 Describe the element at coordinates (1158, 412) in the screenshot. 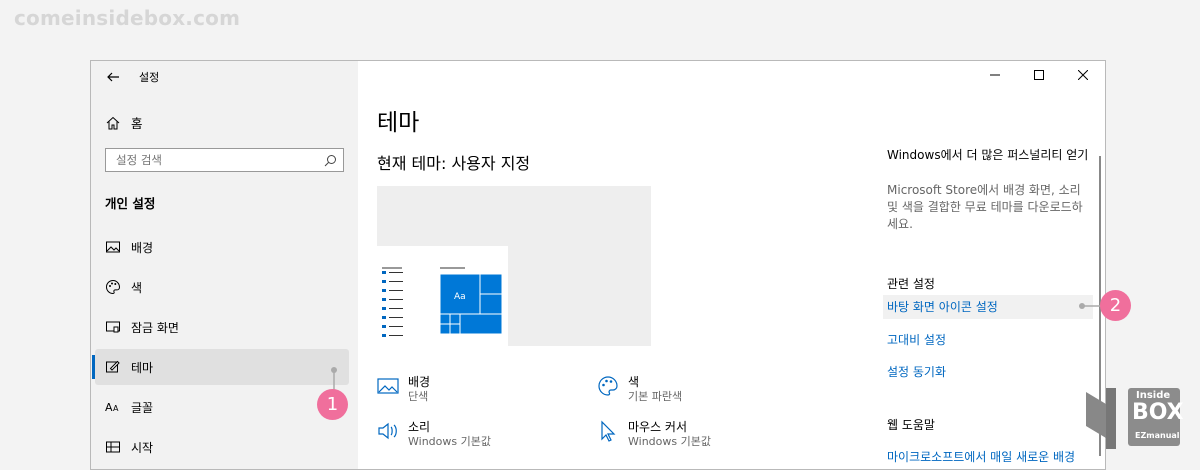

I see `logo-text-2: BOX` at that location.